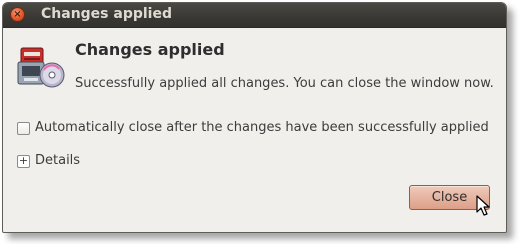  Describe the element at coordinates (483, 205) in the screenshot. I see `mouse-pointer-icon` at that location.